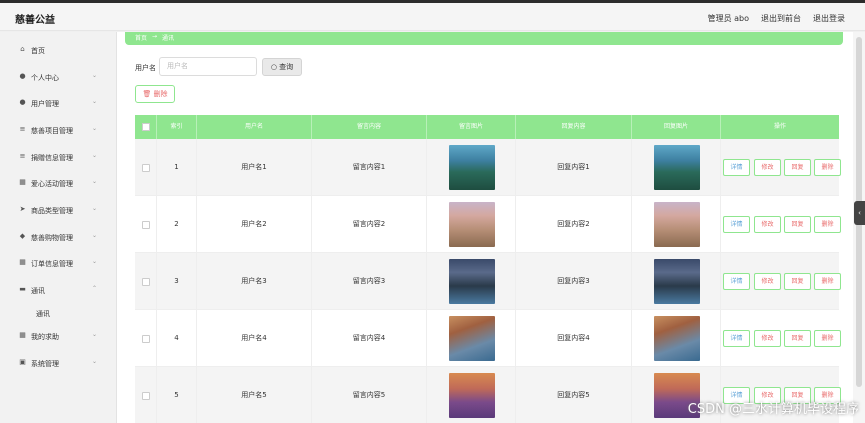 Image resolution: width=865 pixels, height=423 pixels. I want to click on search-input: 用户名, so click(208, 66).